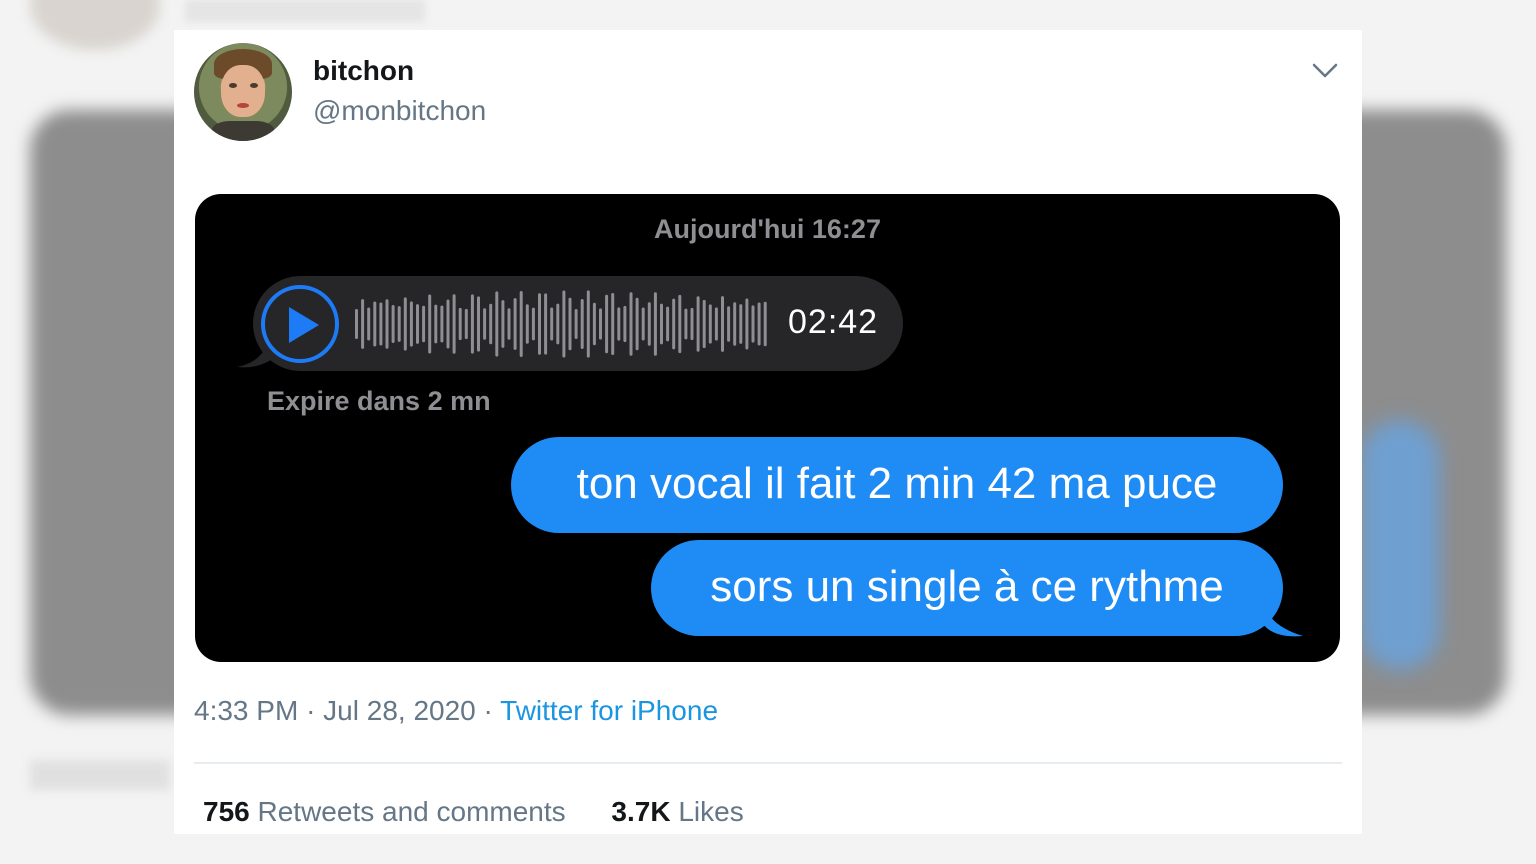  I want to click on audio-message-bubble: 02:42, so click(578, 323).